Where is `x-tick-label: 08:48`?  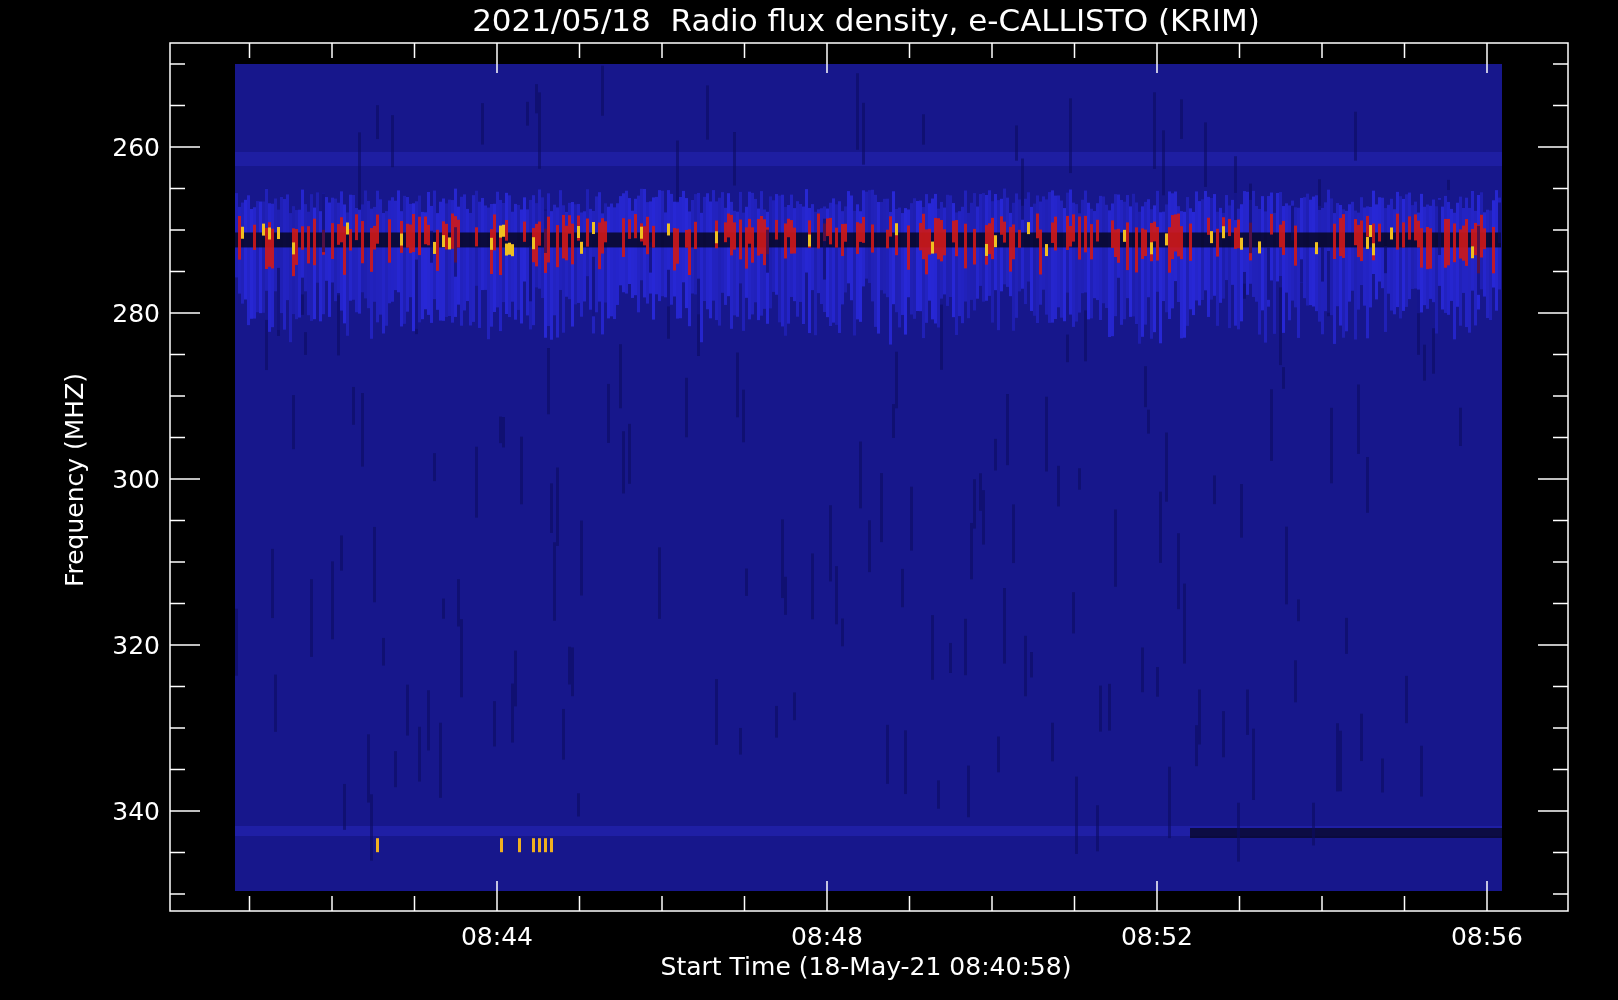 x-tick-label: 08:48 is located at coordinates (827, 936).